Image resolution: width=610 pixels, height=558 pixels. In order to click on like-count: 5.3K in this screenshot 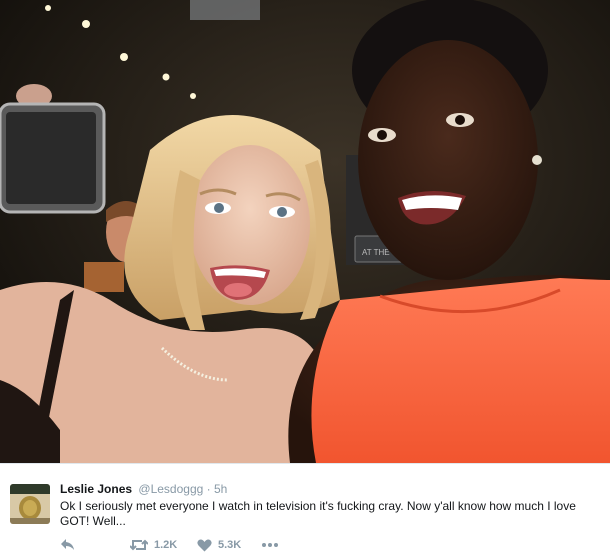, I will do `click(230, 545)`.